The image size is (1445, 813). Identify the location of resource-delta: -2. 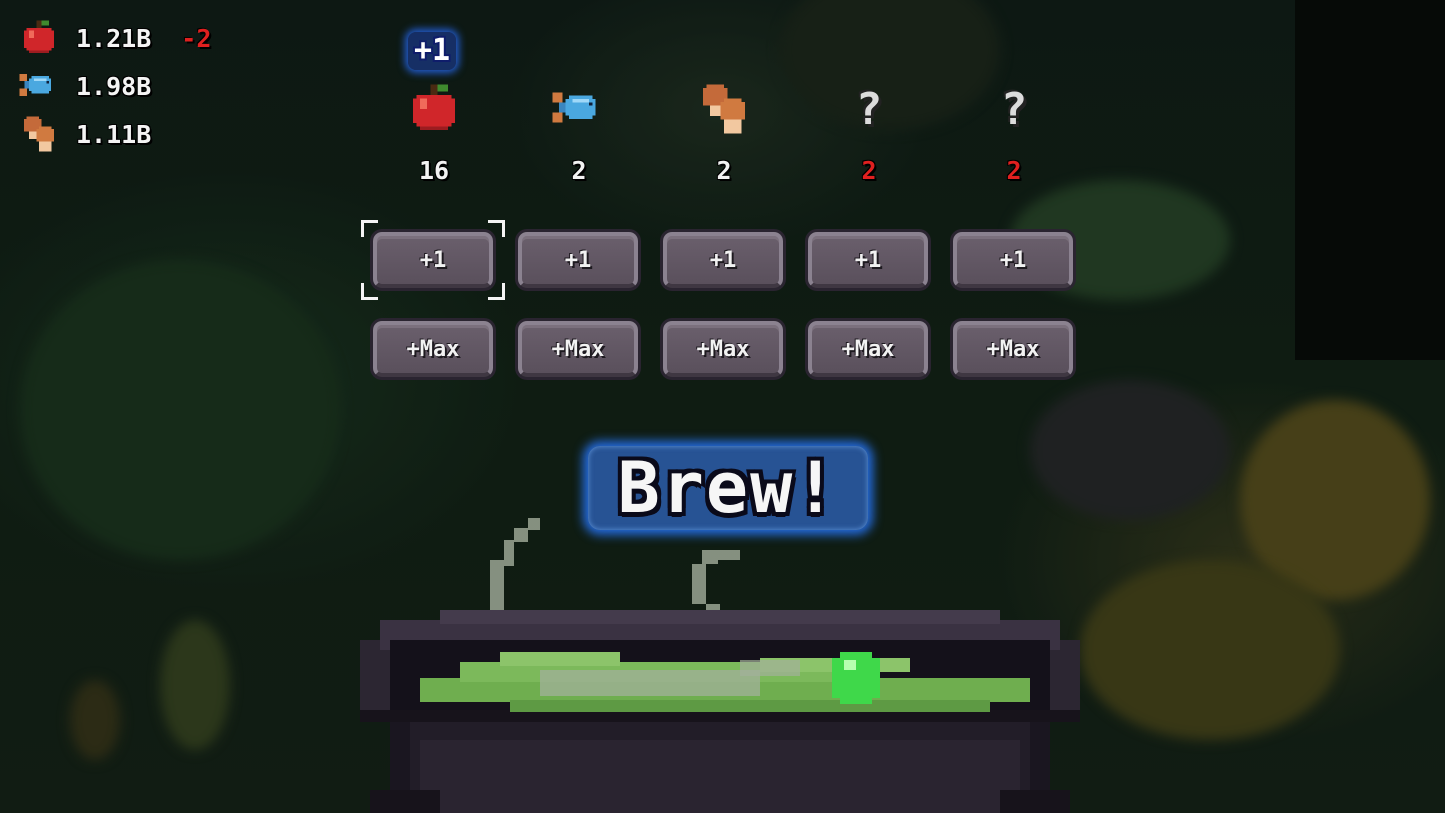
(196, 38).